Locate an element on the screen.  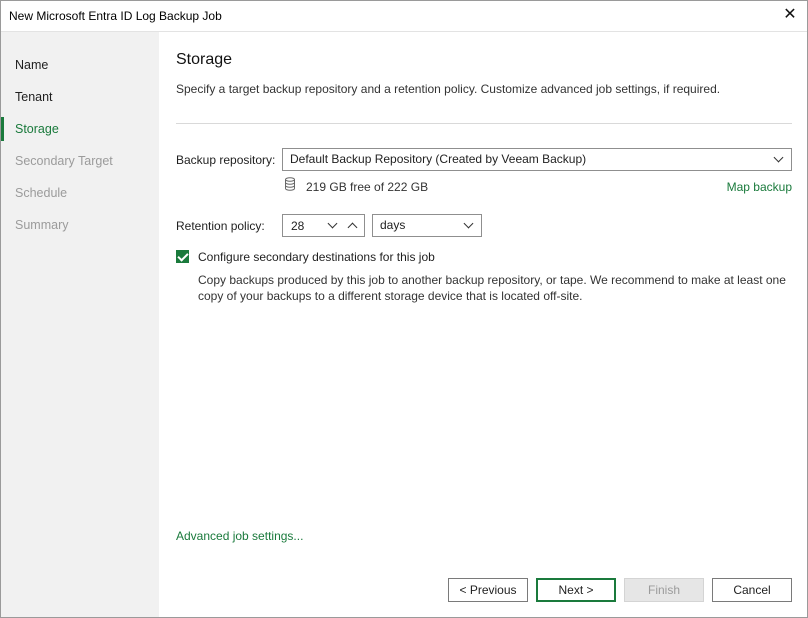
step-schedule: Schedule is located at coordinates (80, 193).